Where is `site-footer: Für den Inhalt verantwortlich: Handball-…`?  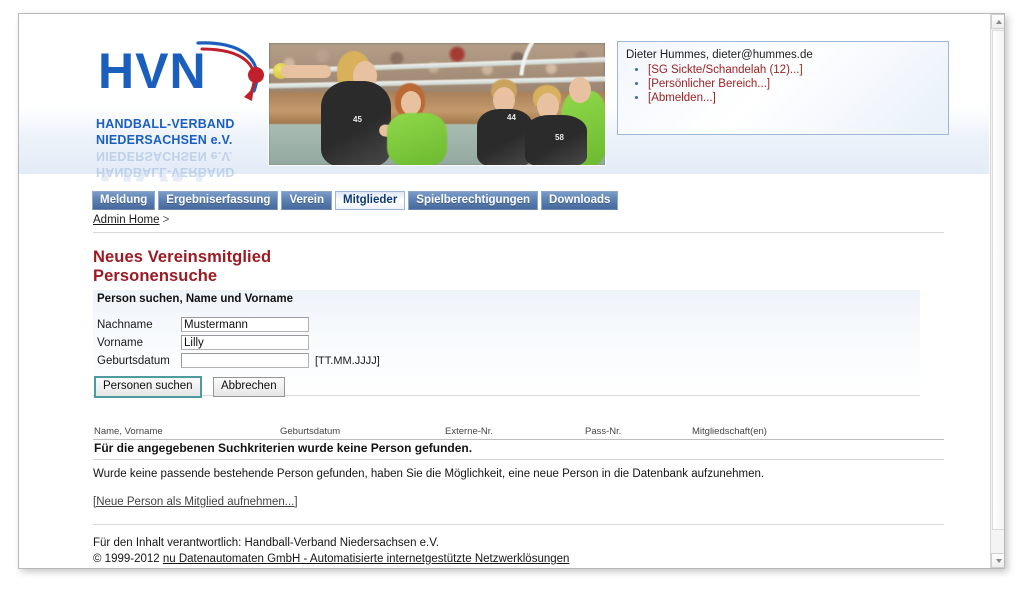
site-footer: Für den Inhalt verantwortlich: Handball-… is located at coordinates (331, 551).